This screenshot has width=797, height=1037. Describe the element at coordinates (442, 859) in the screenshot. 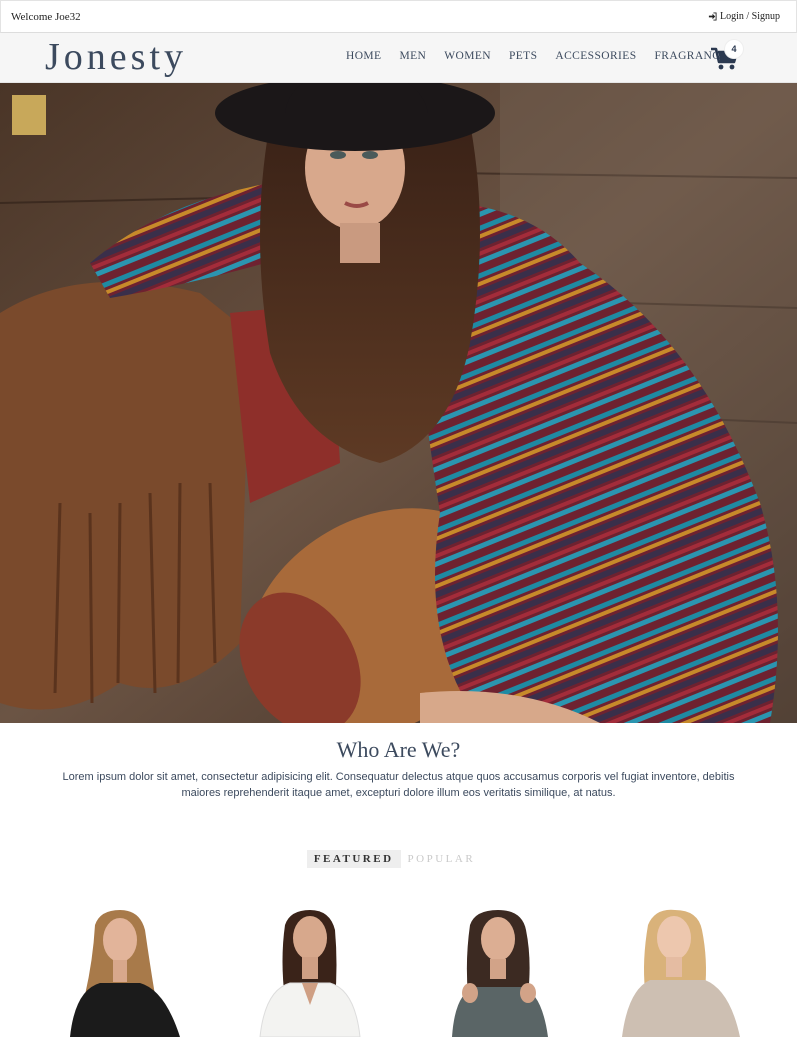

I see `tab-popular: POPULAR` at that location.